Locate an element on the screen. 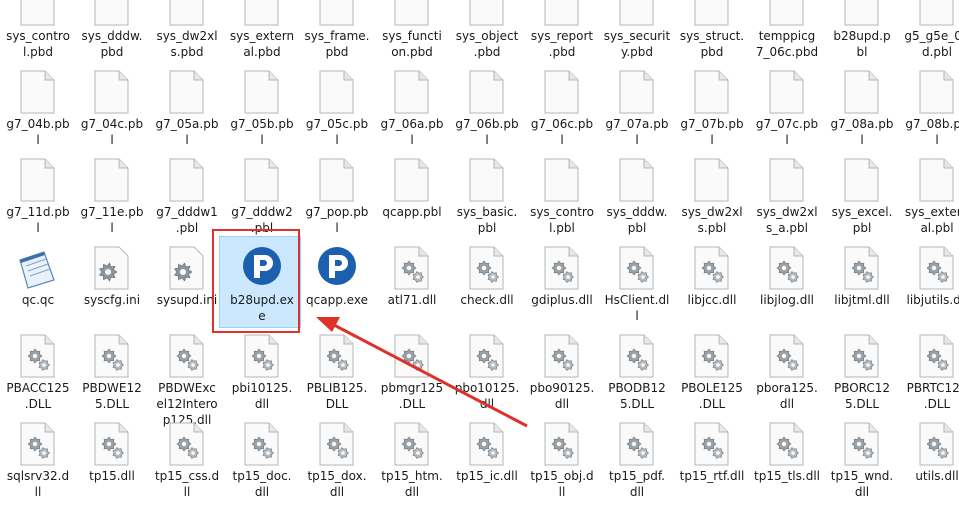 Image resolution: width=959 pixels, height=528 pixels. file-item: tp15_tls.dll is located at coordinates (787, 461).